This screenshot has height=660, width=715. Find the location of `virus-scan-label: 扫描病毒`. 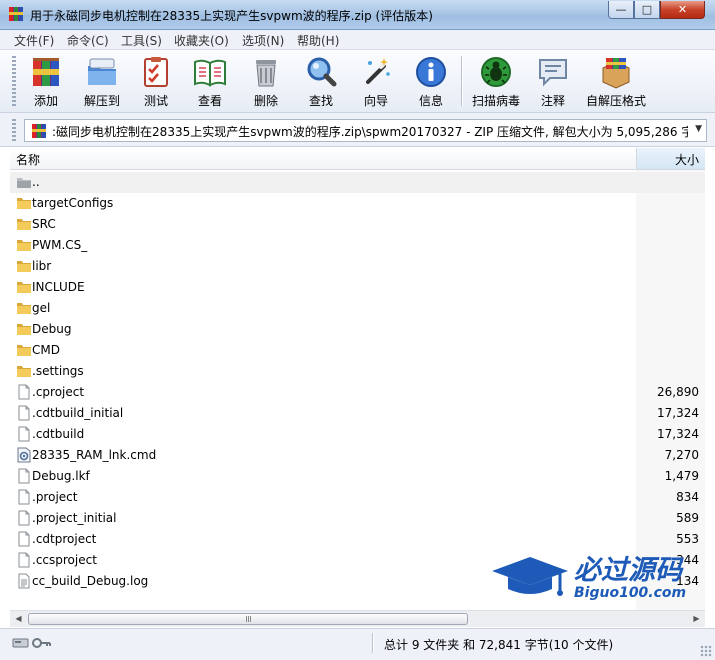

virus-scan-label: 扫描病毒 is located at coordinates (495, 101).